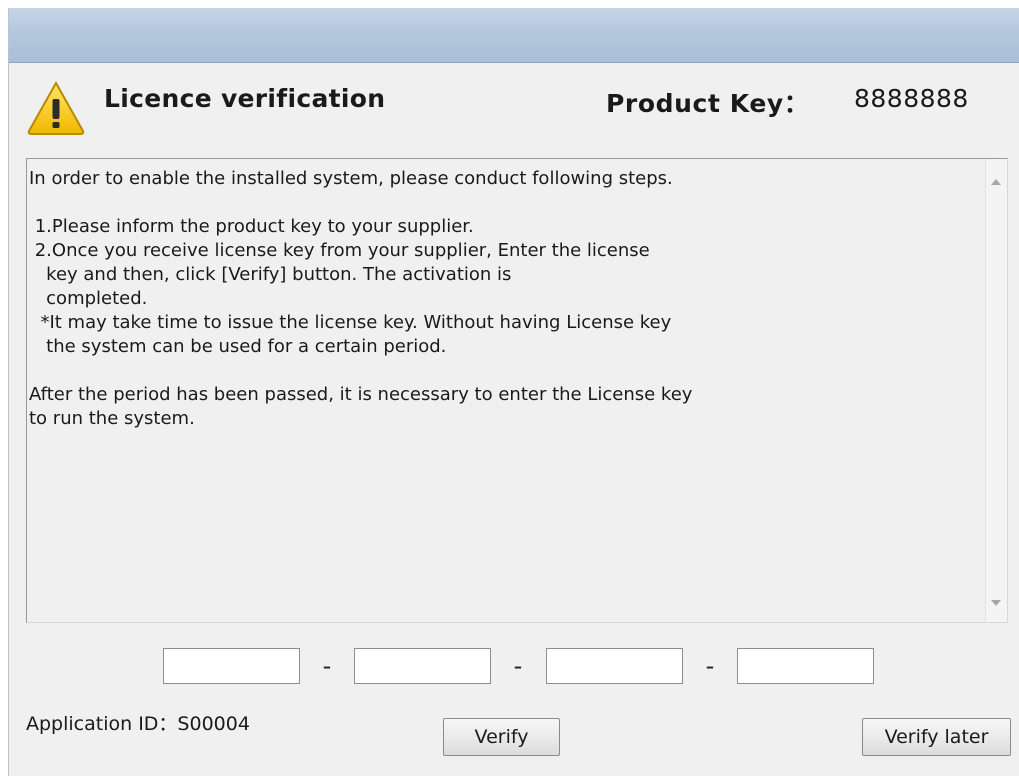  I want to click on verify-later-button: Verify later, so click(936, 737).